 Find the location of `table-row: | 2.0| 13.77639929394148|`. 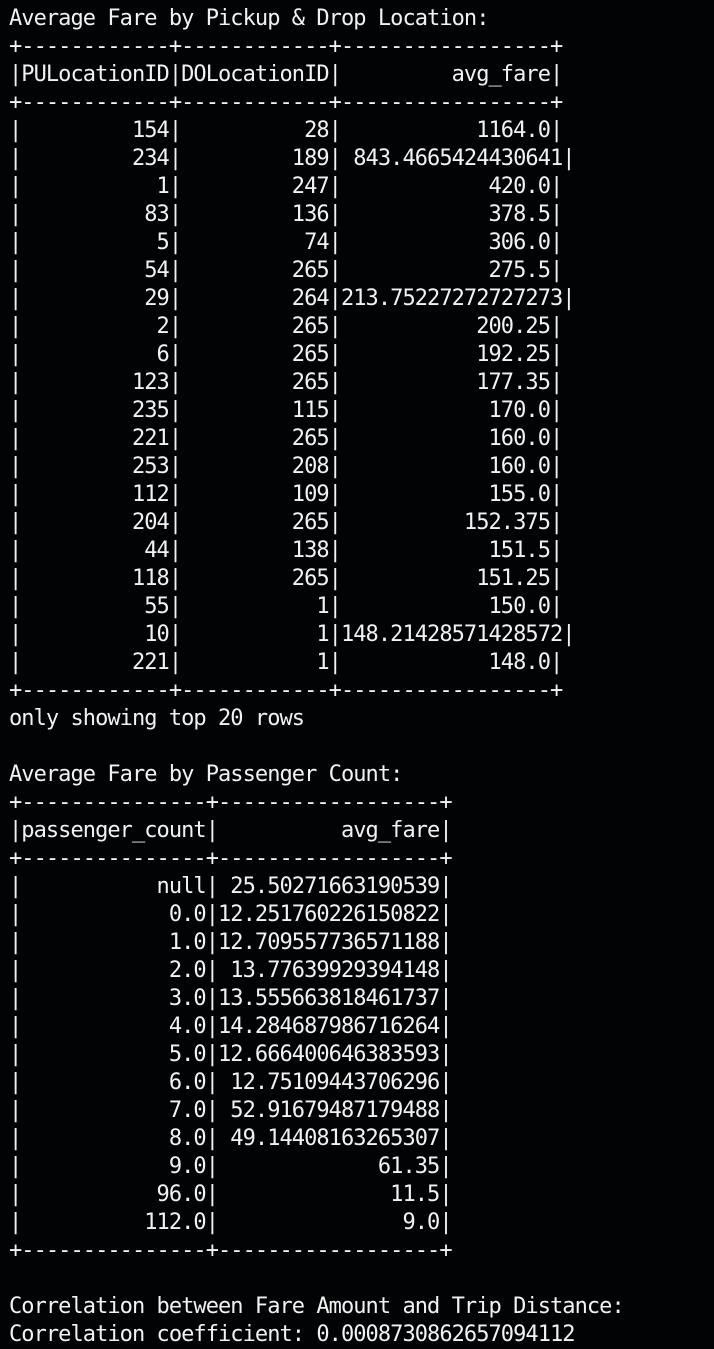

table-row: | 2.0| 13.77639929394148| is located at coordinates (231, 970).